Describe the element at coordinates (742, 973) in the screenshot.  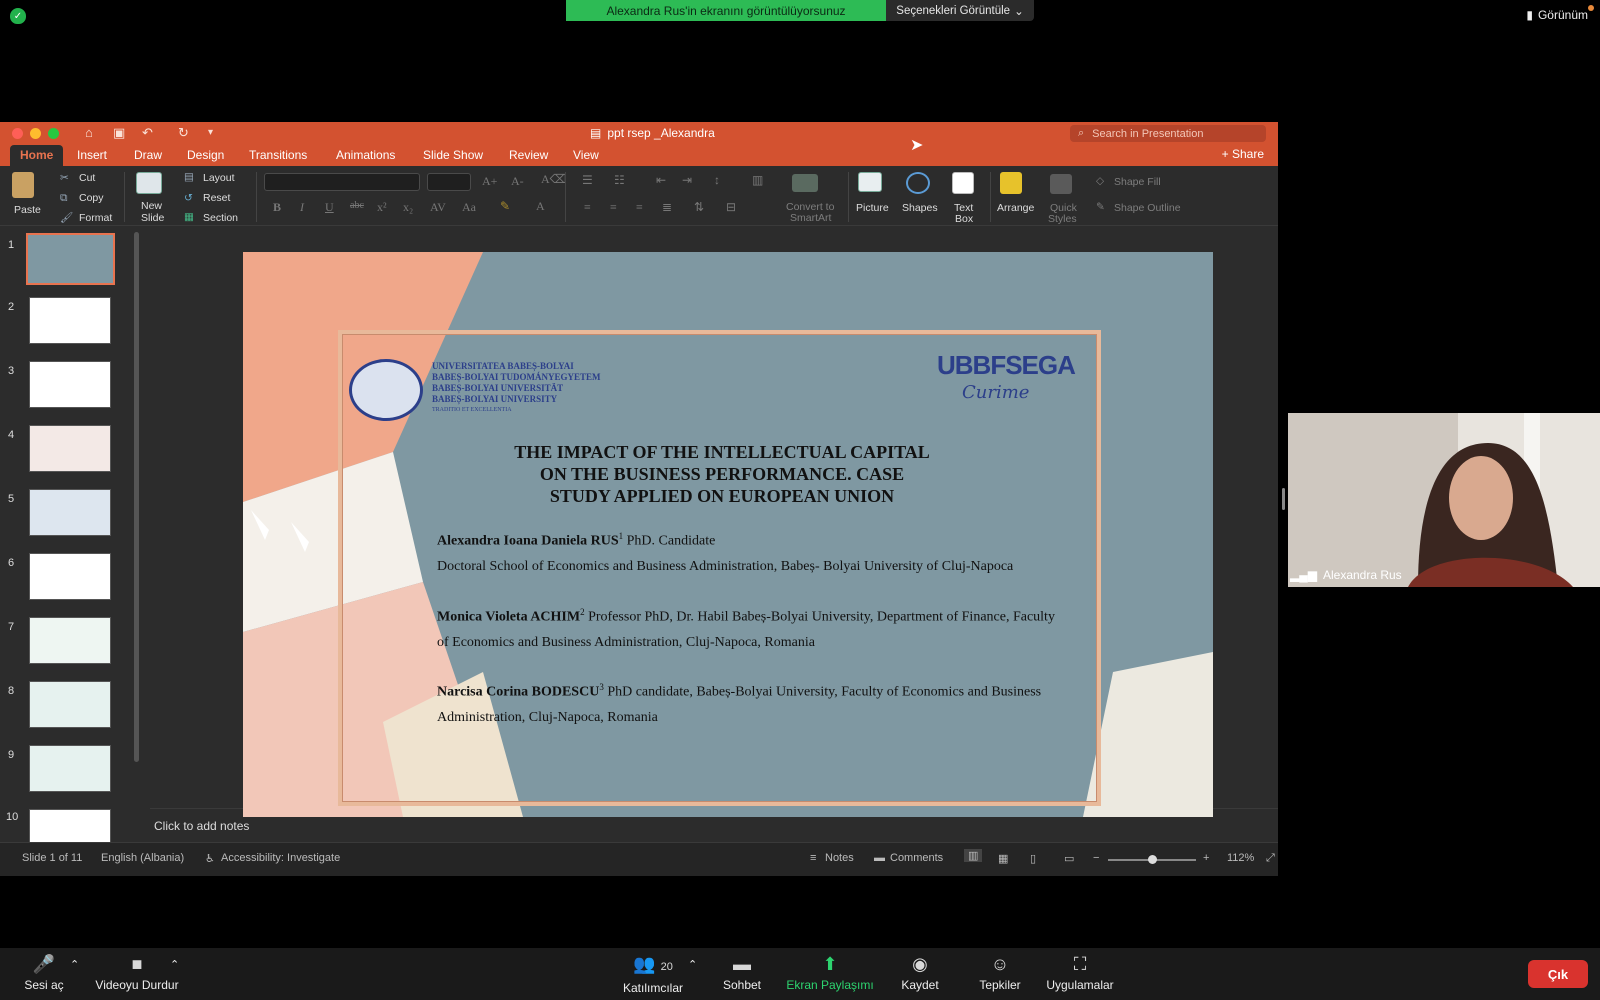
I see `chat-button: ▬ Sohbet` at that location.